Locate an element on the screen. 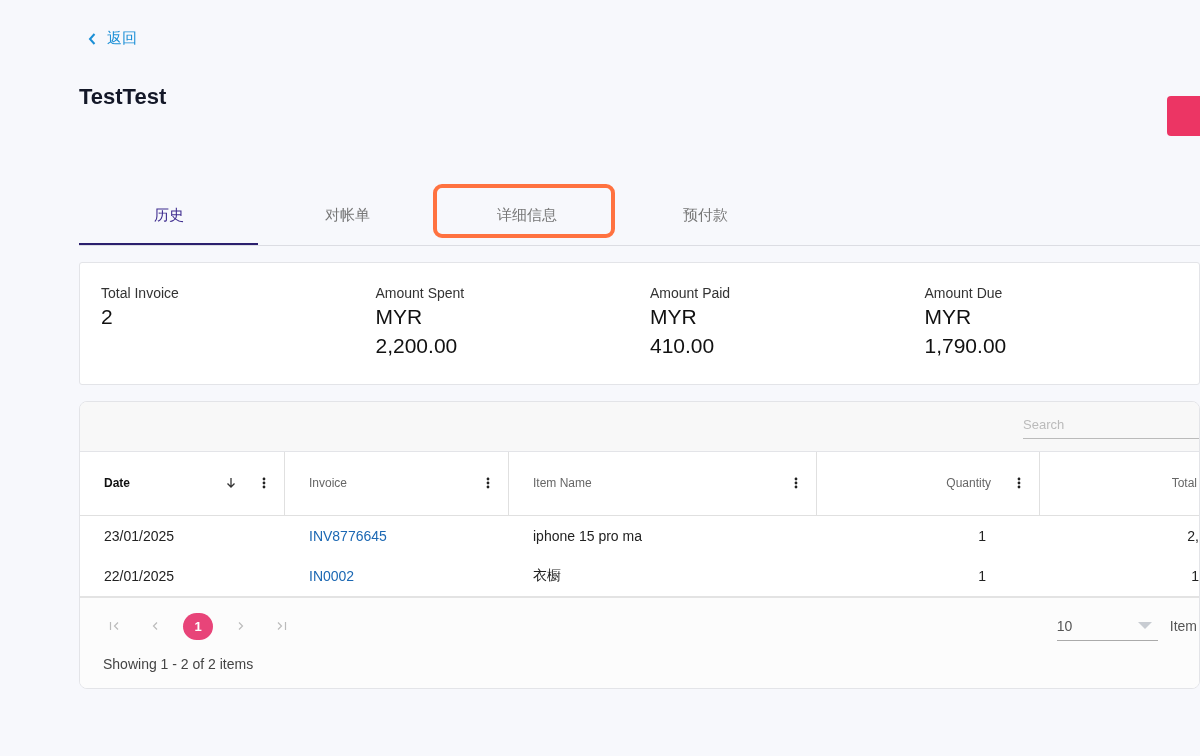  tab: 历史 is located at coordinates (168, 216).